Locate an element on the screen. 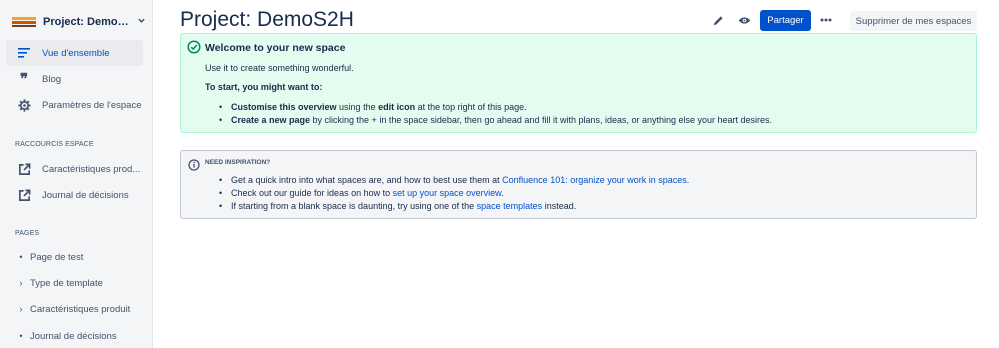 The width and height of the screenshot is (999, 348). sidebar-item-blog: ❞ Blog is located at coordinates (74, 79).